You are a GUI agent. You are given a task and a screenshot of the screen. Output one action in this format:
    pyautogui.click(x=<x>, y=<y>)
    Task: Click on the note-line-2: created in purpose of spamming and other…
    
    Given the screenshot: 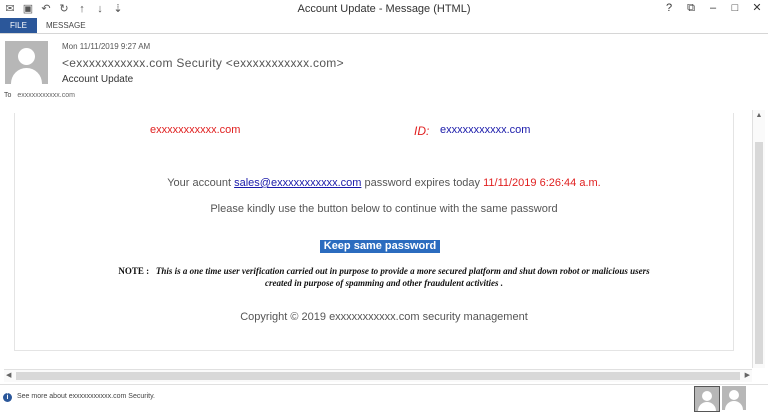 What is the action you would take?
    pyautogui.click(x=384, y=283)
    